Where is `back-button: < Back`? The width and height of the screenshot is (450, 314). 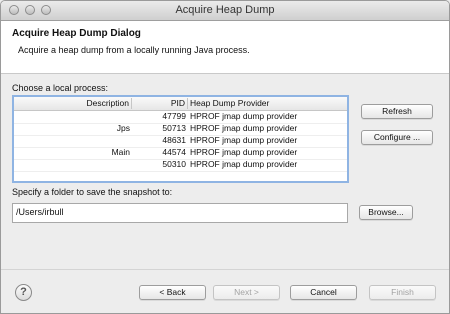
back-button: < Back is located at coordinates (172, 292).